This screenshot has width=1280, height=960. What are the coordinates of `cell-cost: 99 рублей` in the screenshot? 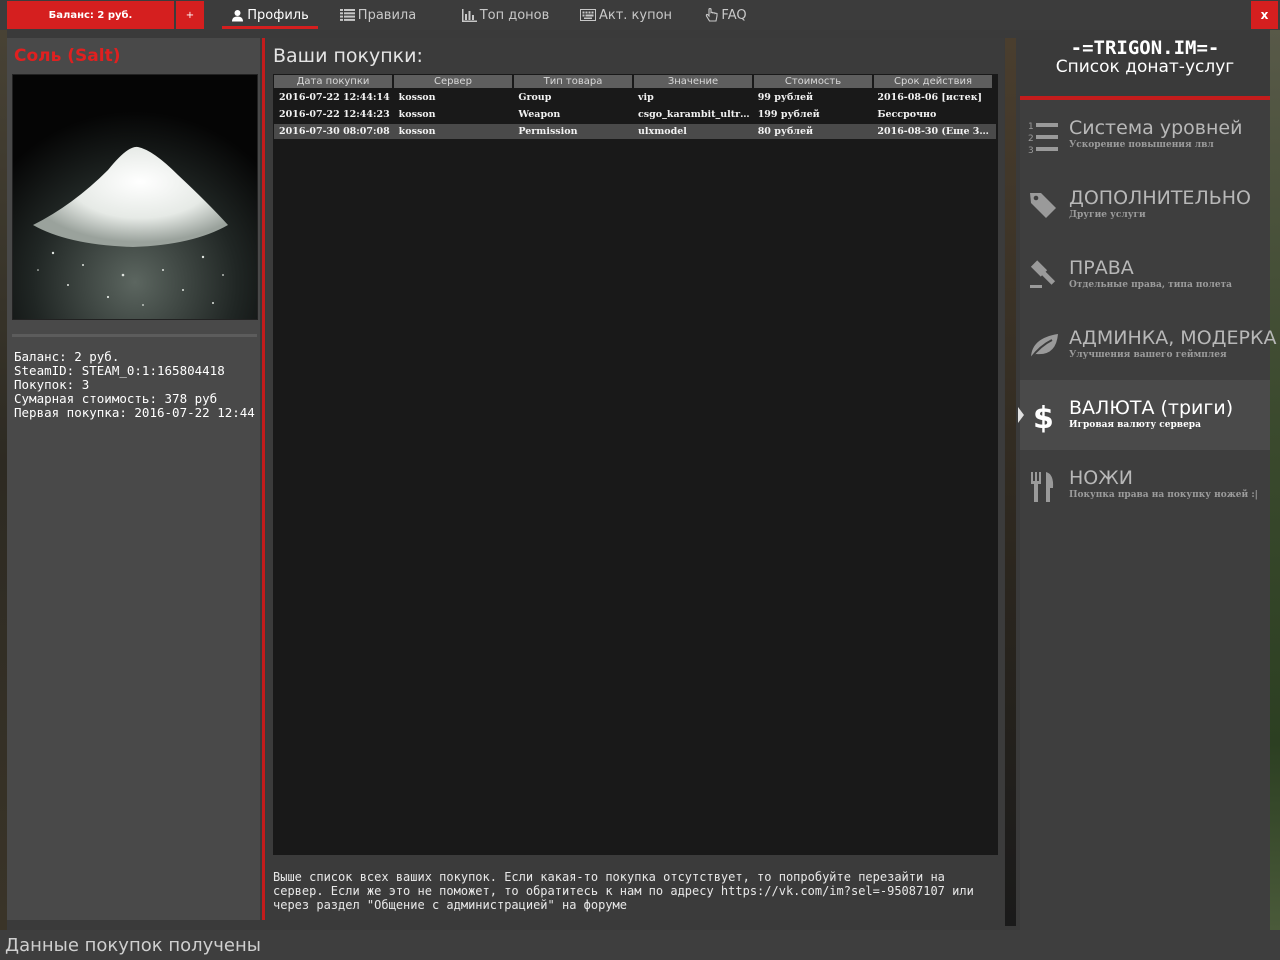 It's located at (785, 97).